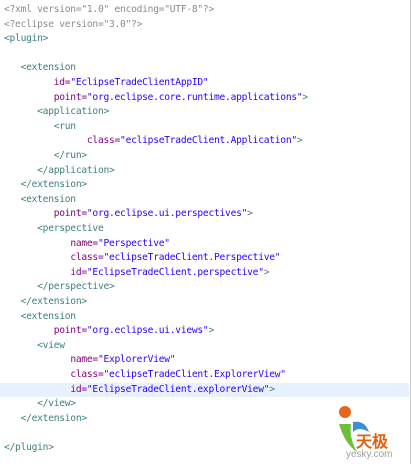 This screenshot has width=411, height=464. I want to click on xml-string-token: "eclipseTradeClient.ExplorerView", so click(194, 374).